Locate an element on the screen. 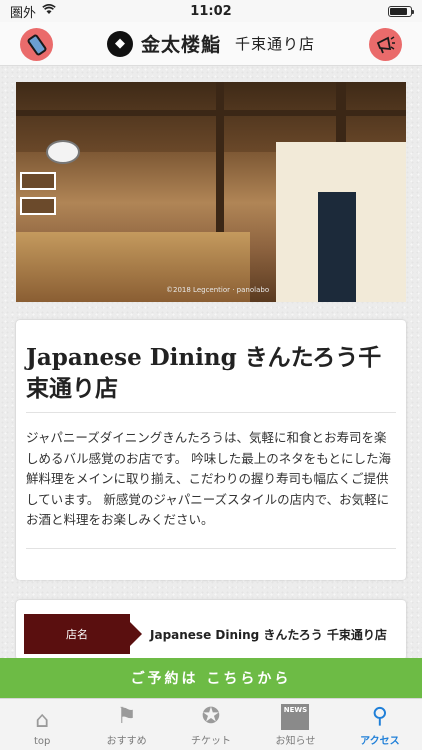  photo-clock is located at coordinates (63, 152).